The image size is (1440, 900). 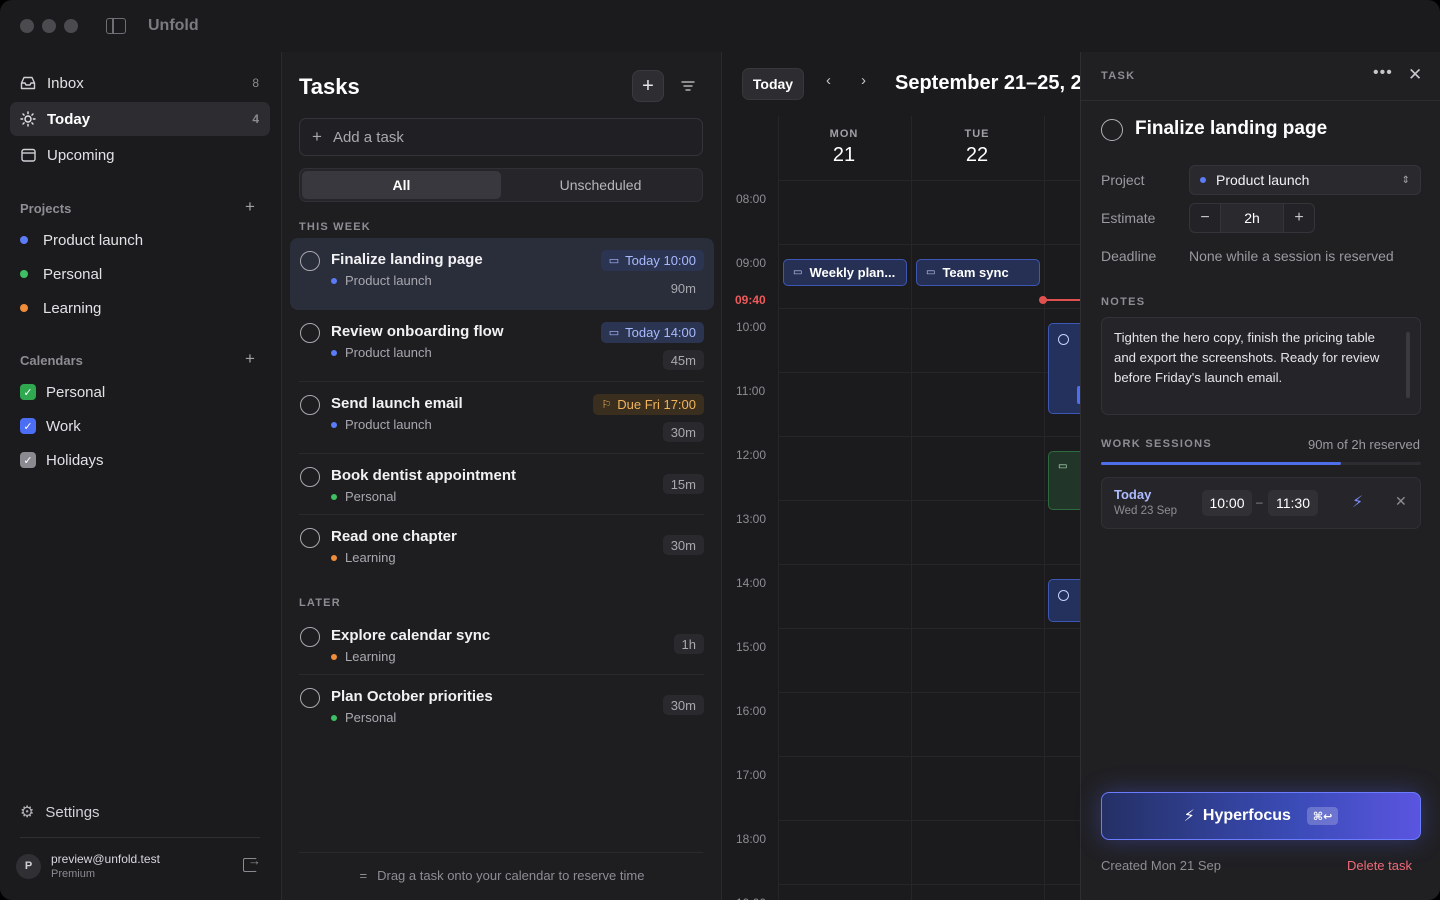 What do you see at coordinates (71, 26) in the screenshot?
I see `zoom-window-button` at bounding box center [71, 26].